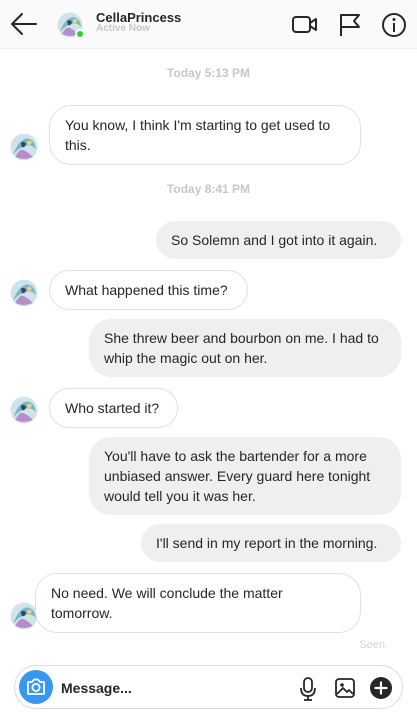 The image size is (417, 724). I want to click on report-button, so click(350, 25).